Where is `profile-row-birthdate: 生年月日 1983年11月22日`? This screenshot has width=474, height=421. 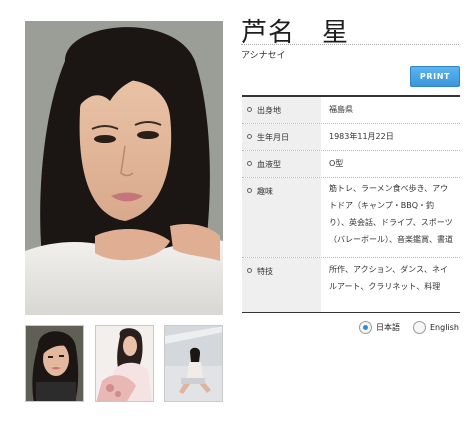 profile-row-birthdate: 生年月日 1983年11月22日 is located at coordinates (351, 137).